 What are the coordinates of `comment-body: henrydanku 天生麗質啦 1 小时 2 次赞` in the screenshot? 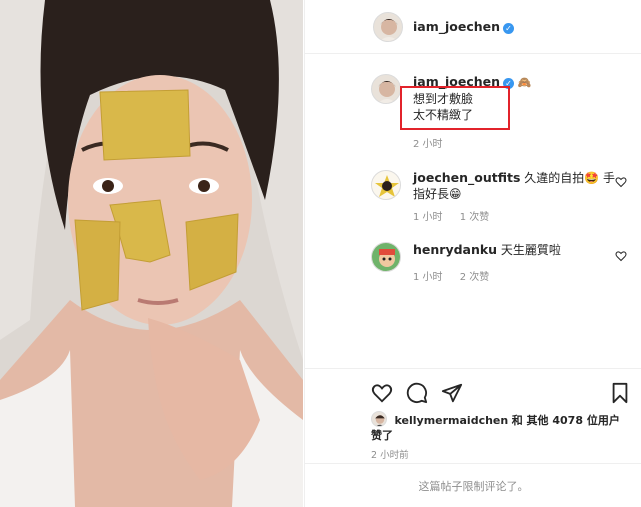 It's located at (518, 264).